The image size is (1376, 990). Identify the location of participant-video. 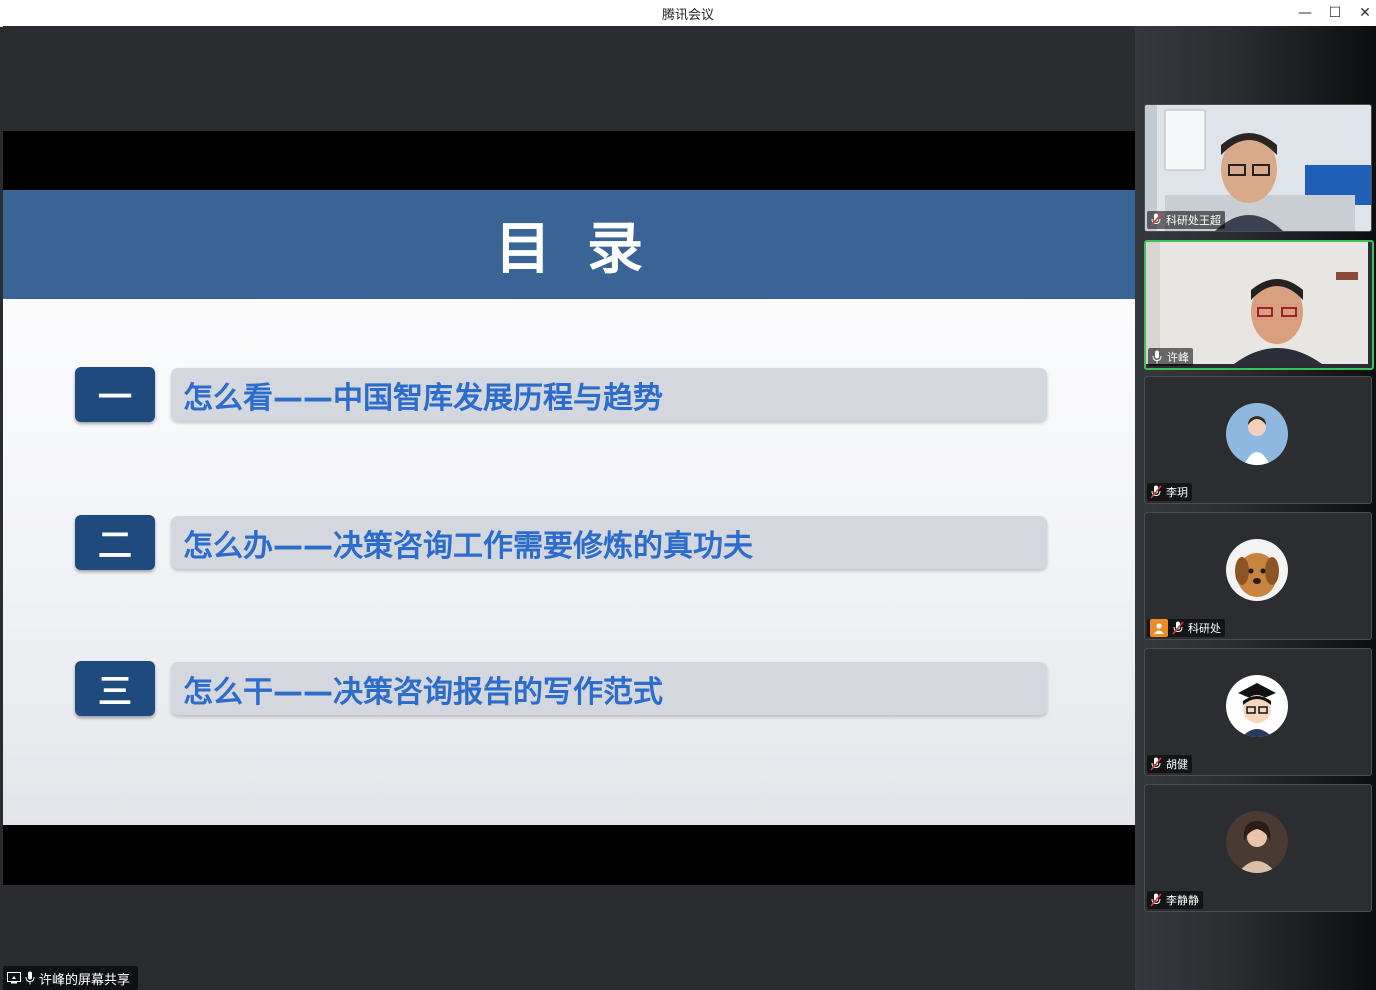
(1257, 303).